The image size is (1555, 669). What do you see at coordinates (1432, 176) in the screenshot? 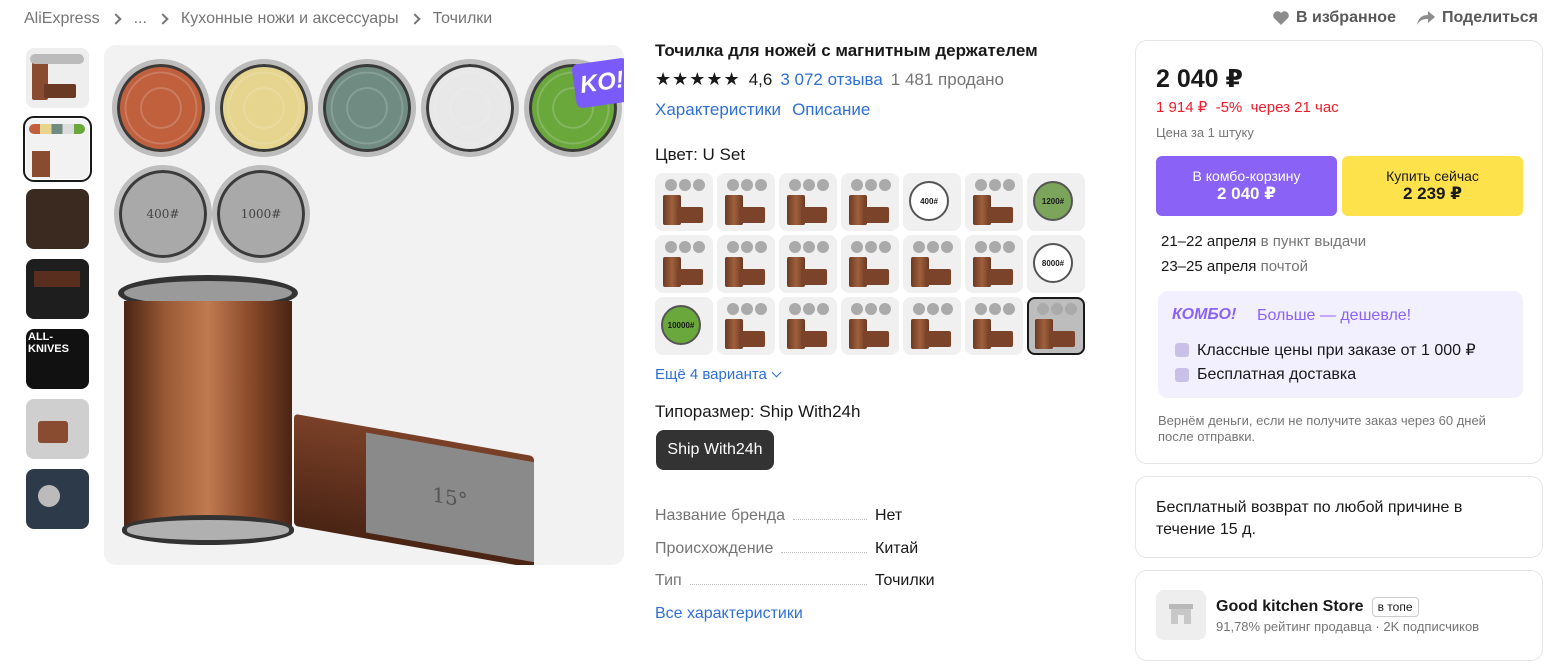
I see `buy-button-label: Купить сейчас` at bounding box center [1432, 176].